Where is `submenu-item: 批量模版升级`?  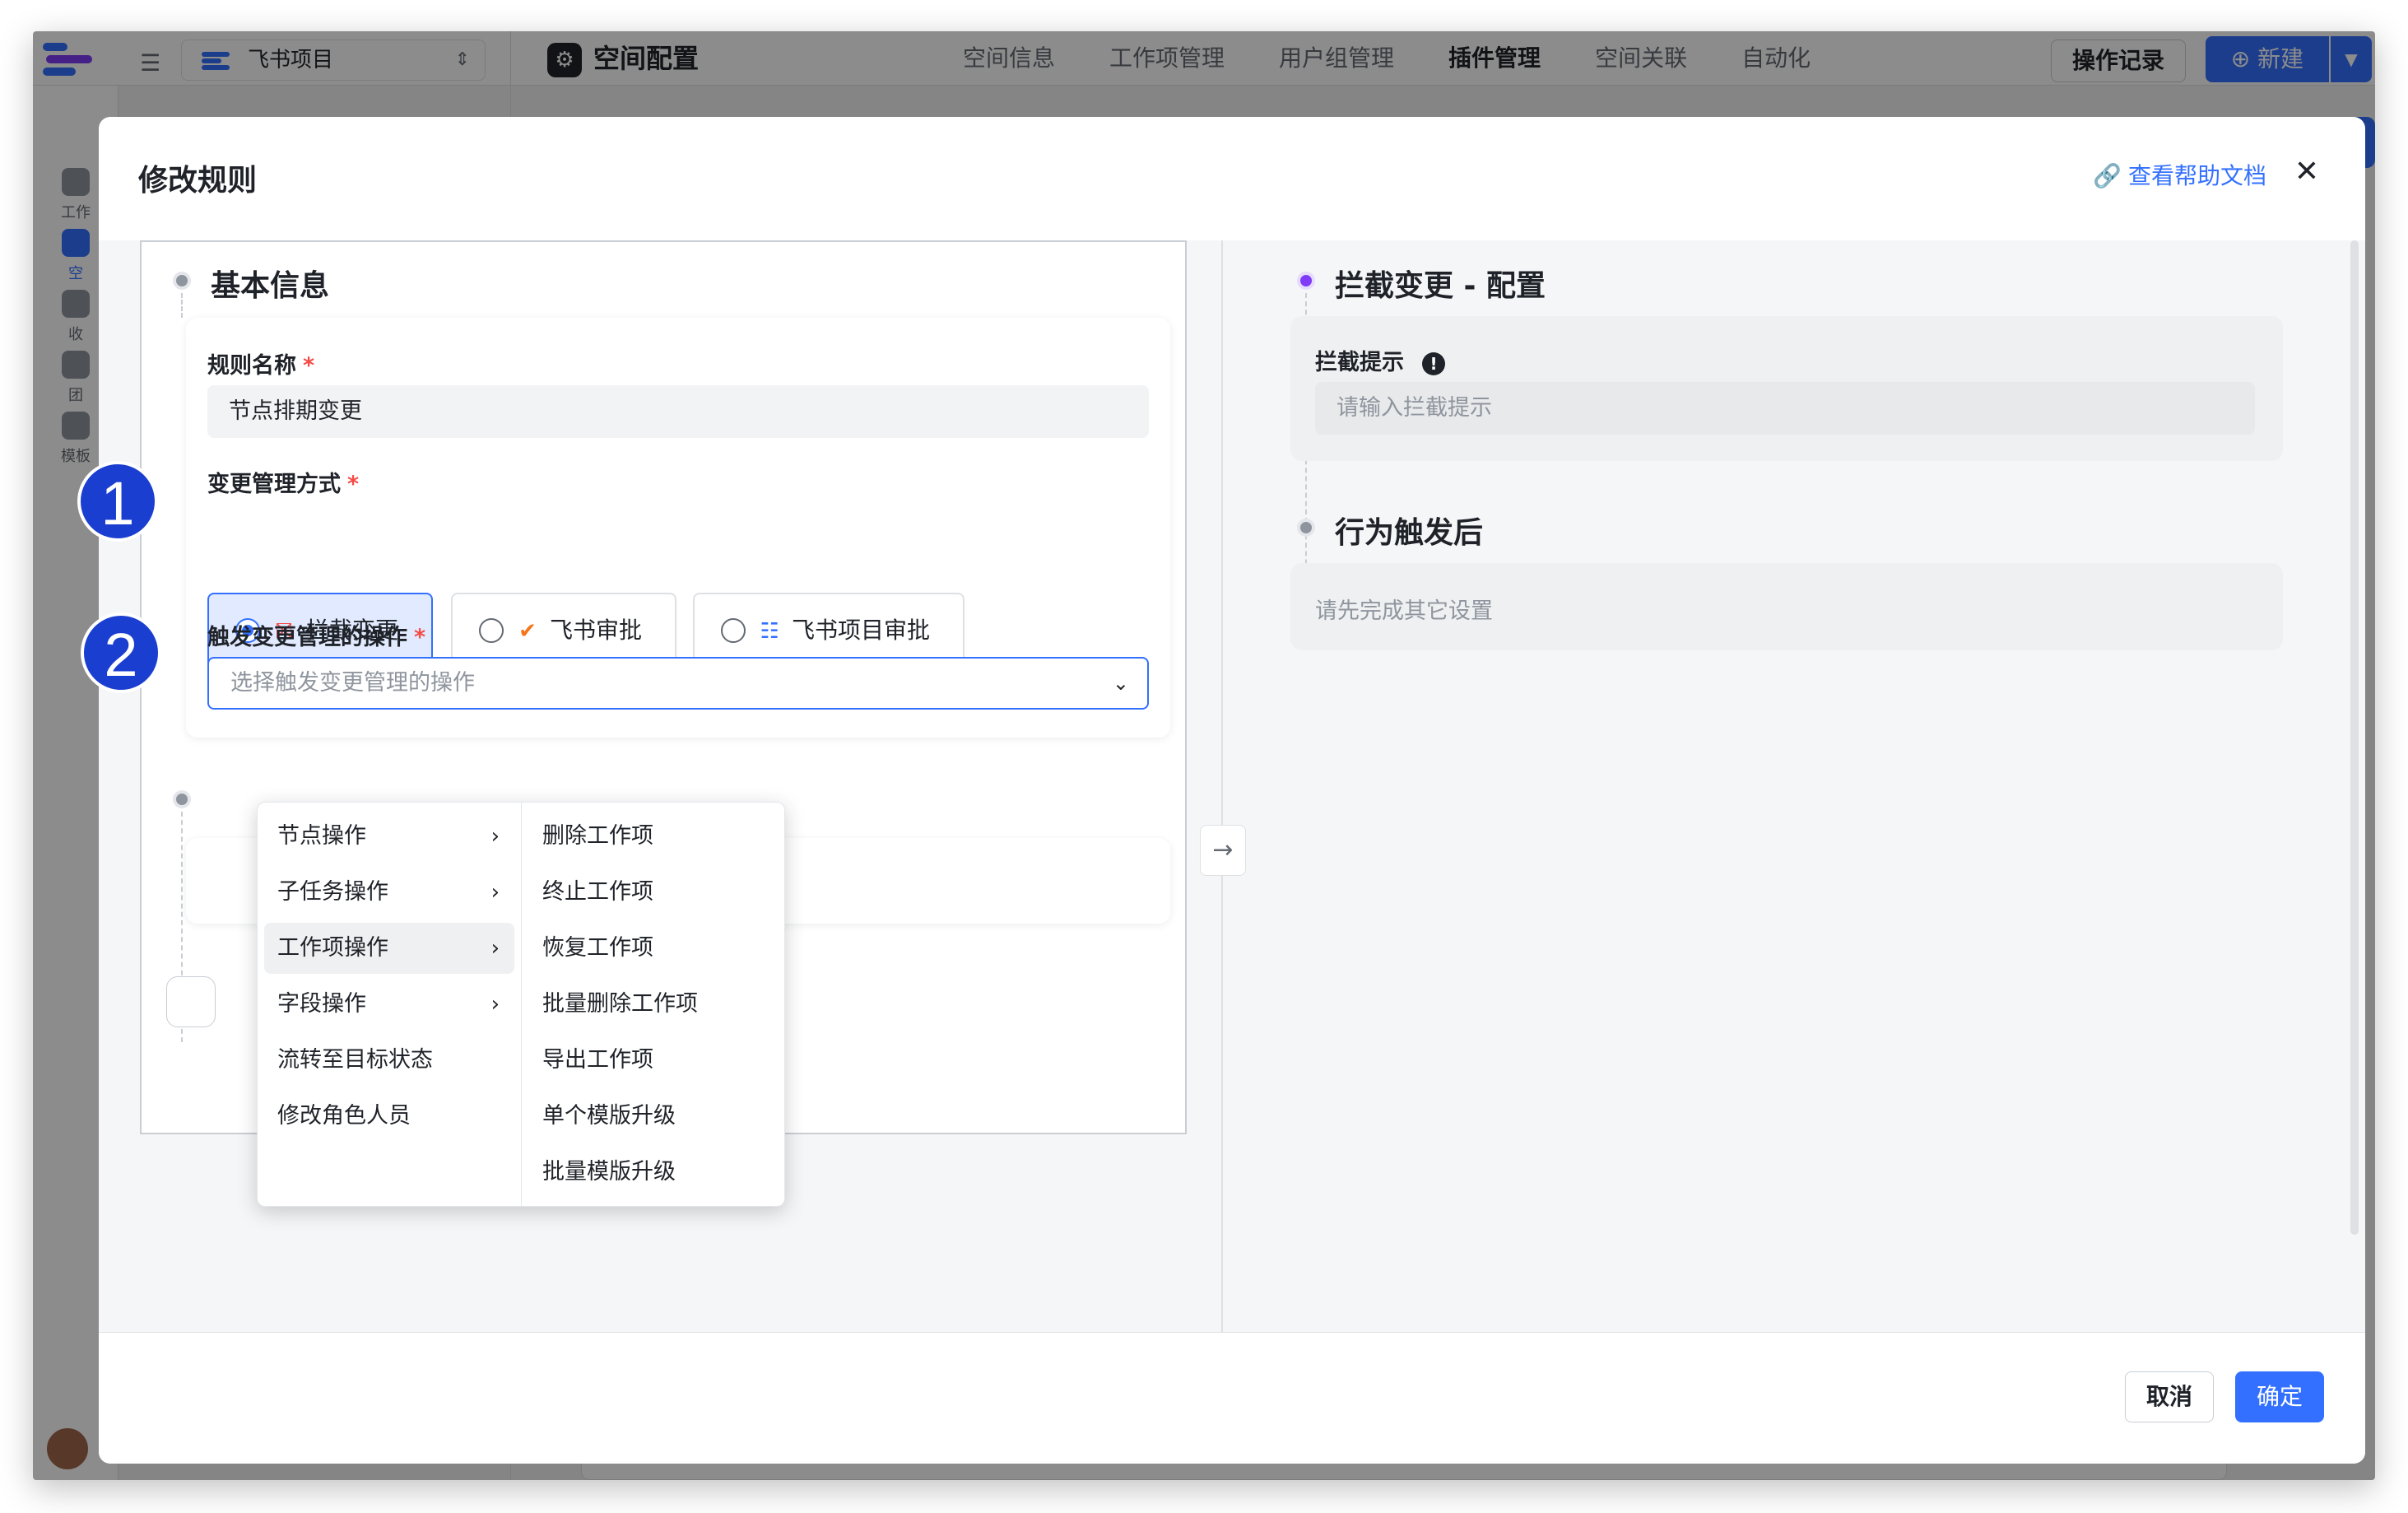
submenu-item: 批量模版升级 is located at coordinates (652, 1172).